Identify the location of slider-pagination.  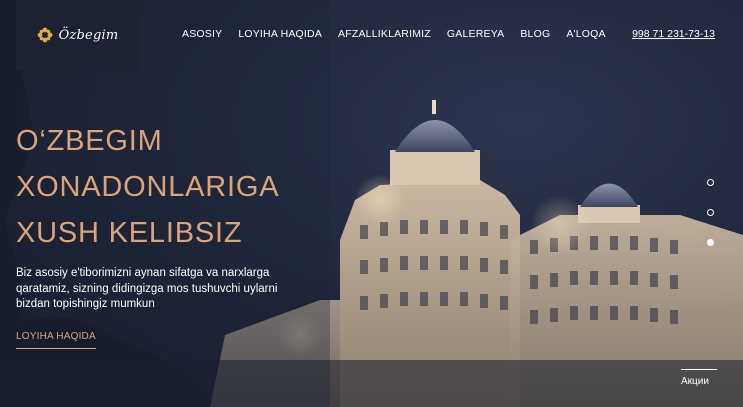
(712, 224).